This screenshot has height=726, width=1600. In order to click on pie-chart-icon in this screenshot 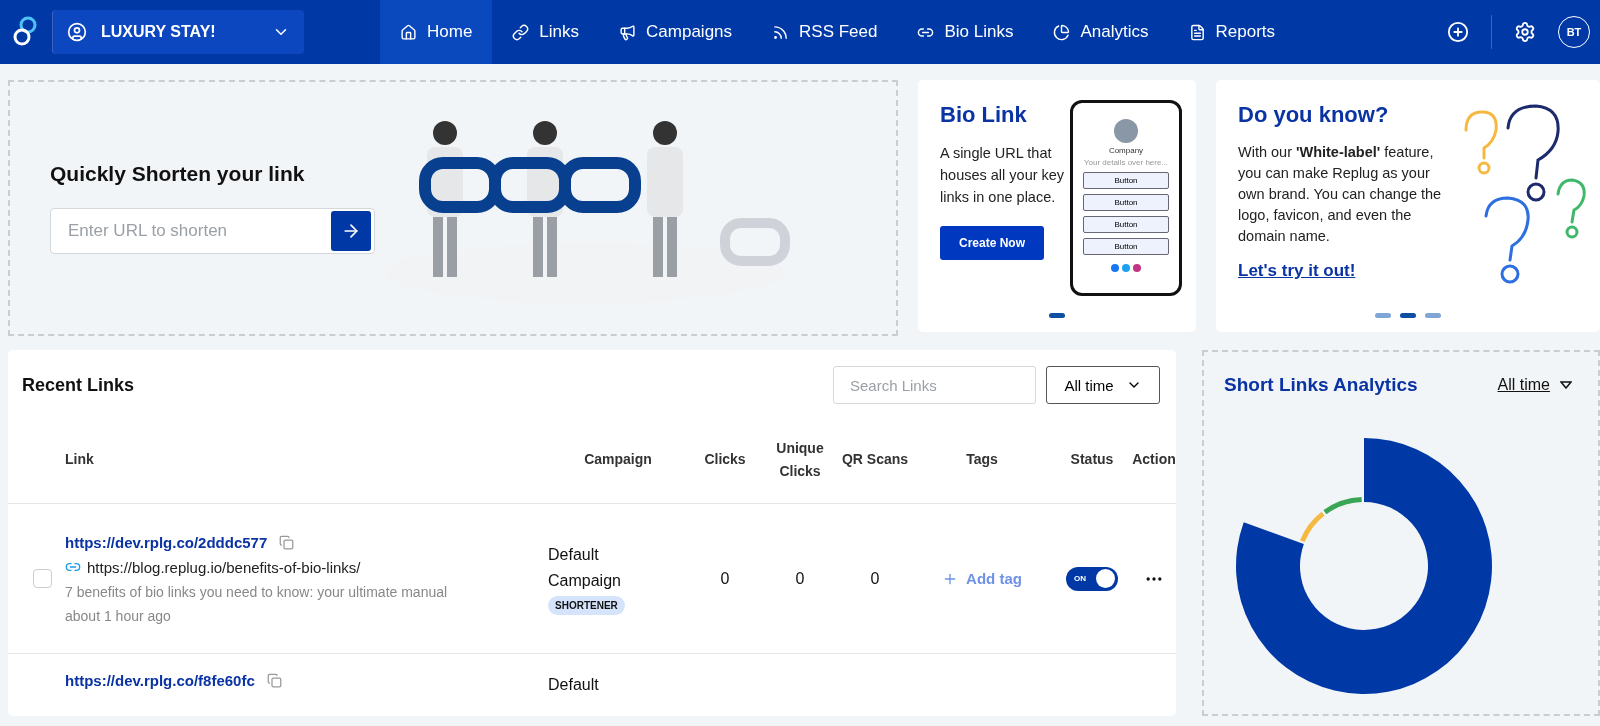, I will do `click(1062, 32)`.